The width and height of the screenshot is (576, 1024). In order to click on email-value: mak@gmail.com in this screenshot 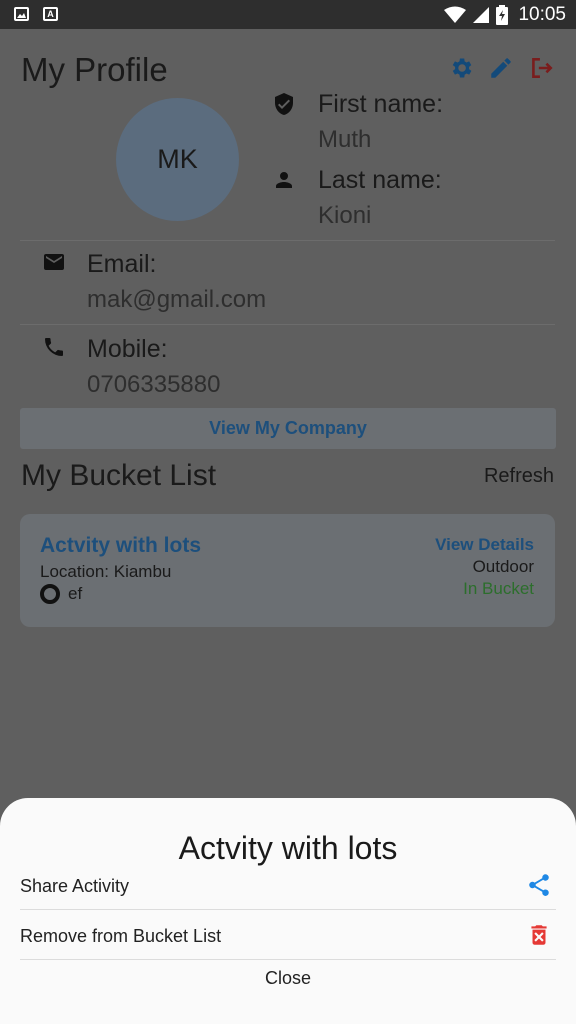, I will do `click(177, 299)`.